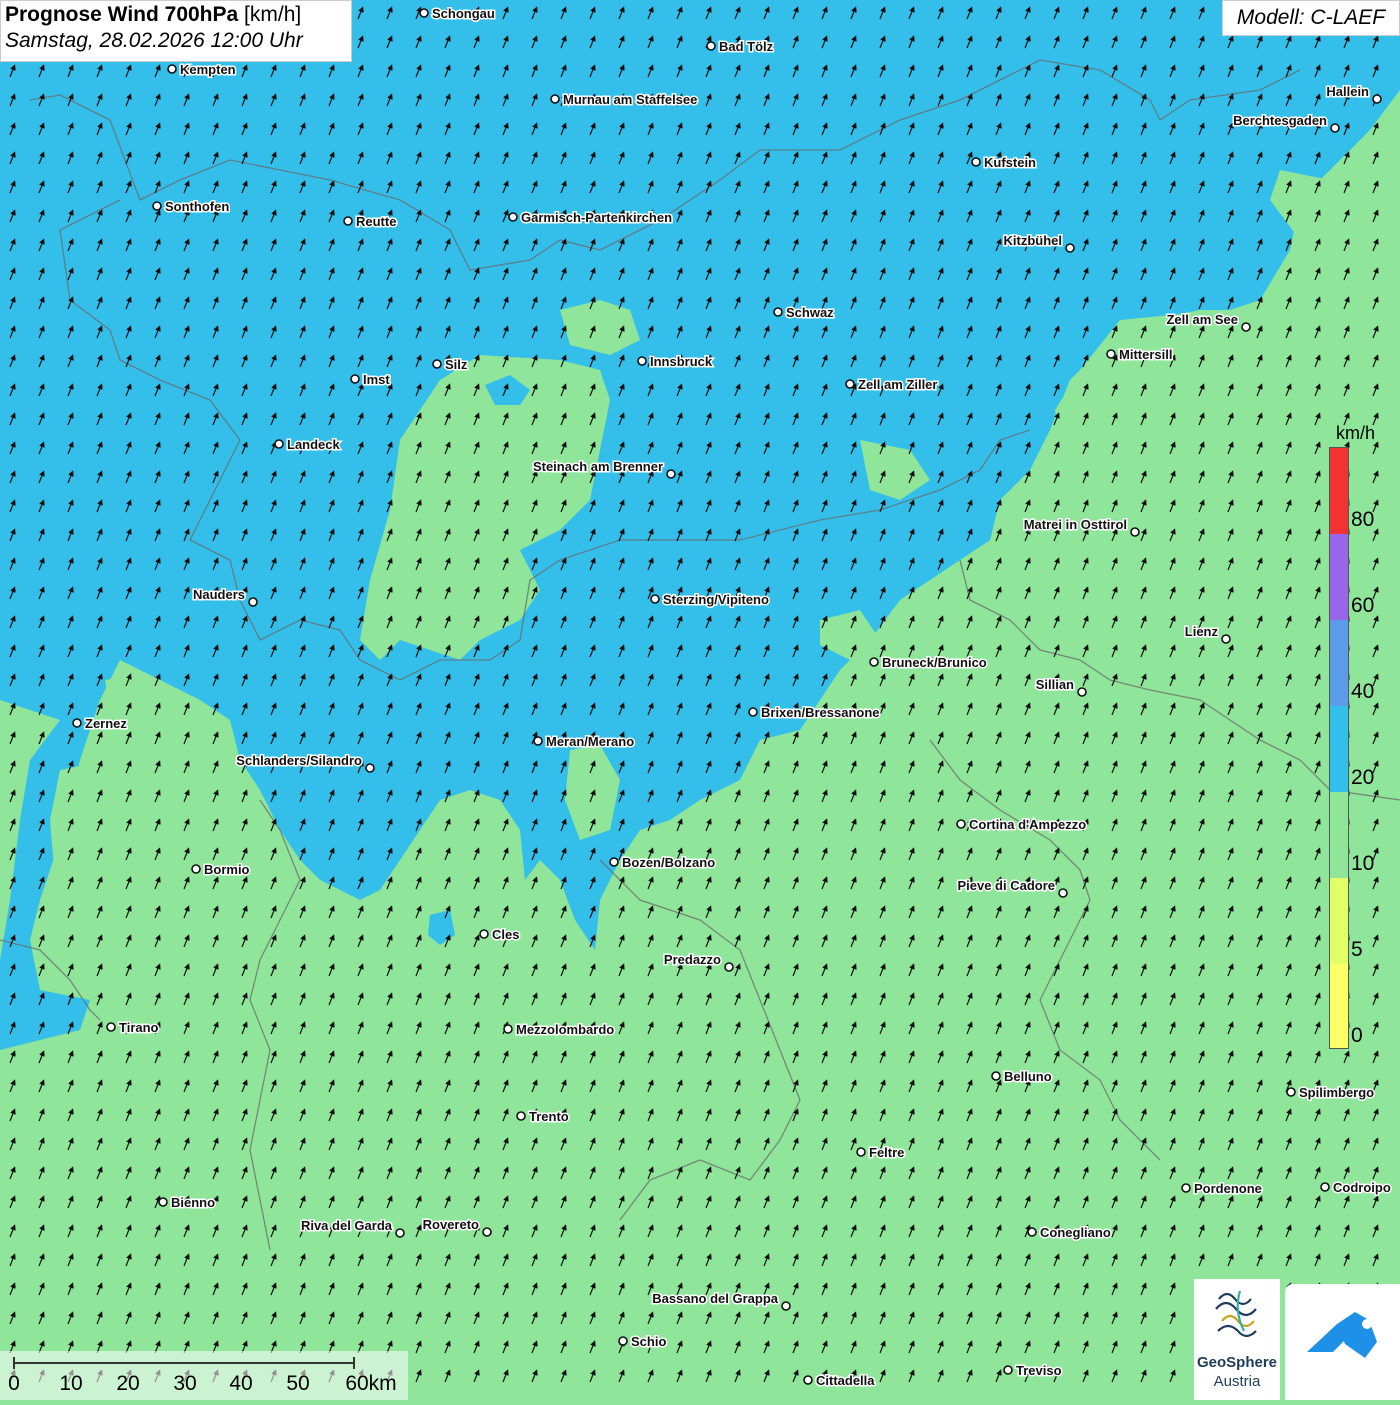 The height and width of the screenshot is (1405, 1400). Describe the element at coordinates (1363, 691) in the screenshot. I see `legend-label-40: 40` at that location.